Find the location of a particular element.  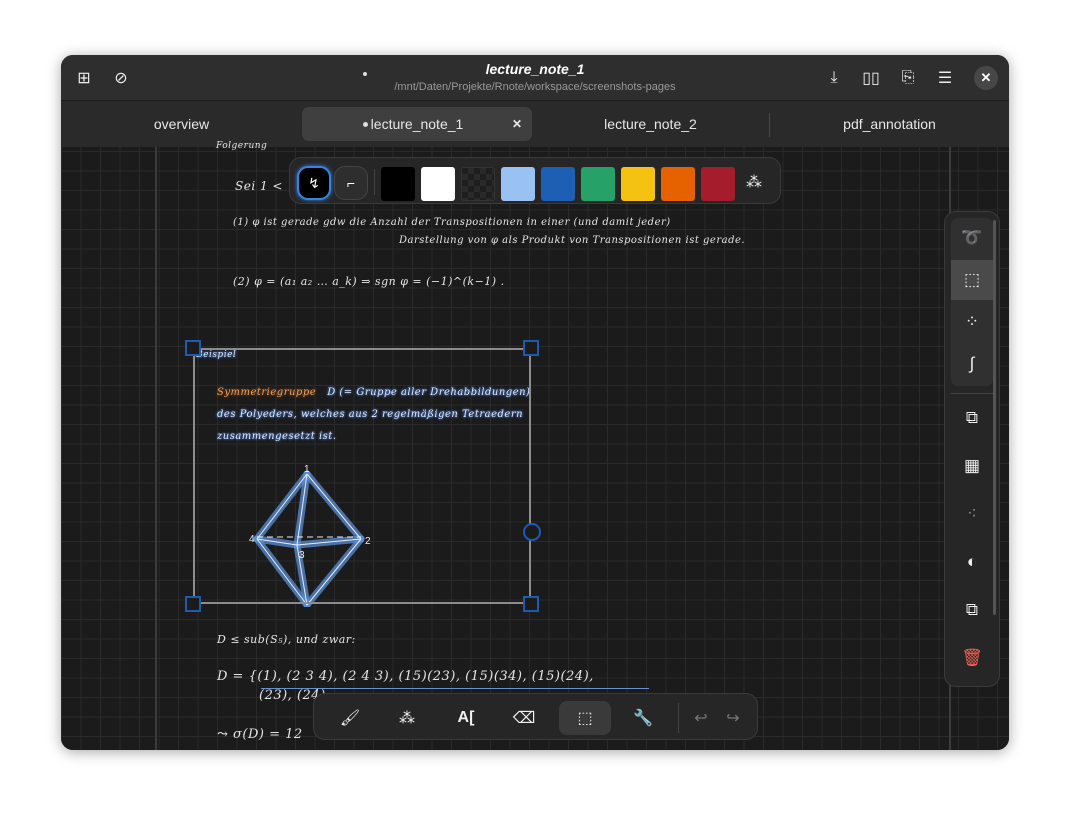

swatch-light-blue is located at coordinates (518, 184).